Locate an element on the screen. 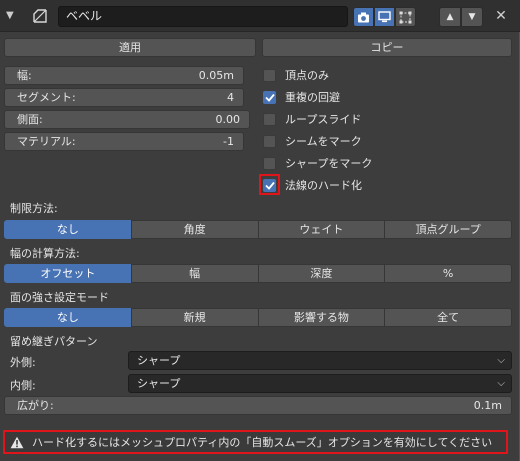  highlight-box is located at coordinates (269, 184).